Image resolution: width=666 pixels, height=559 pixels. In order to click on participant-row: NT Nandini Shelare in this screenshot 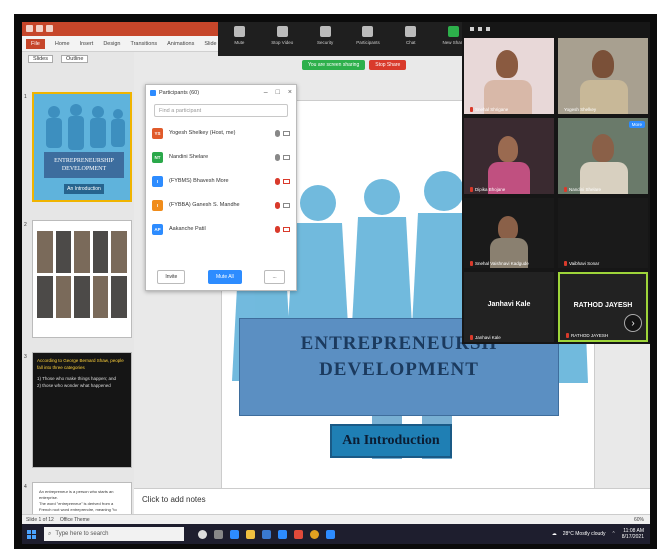, I will do `click(221, 157)`.